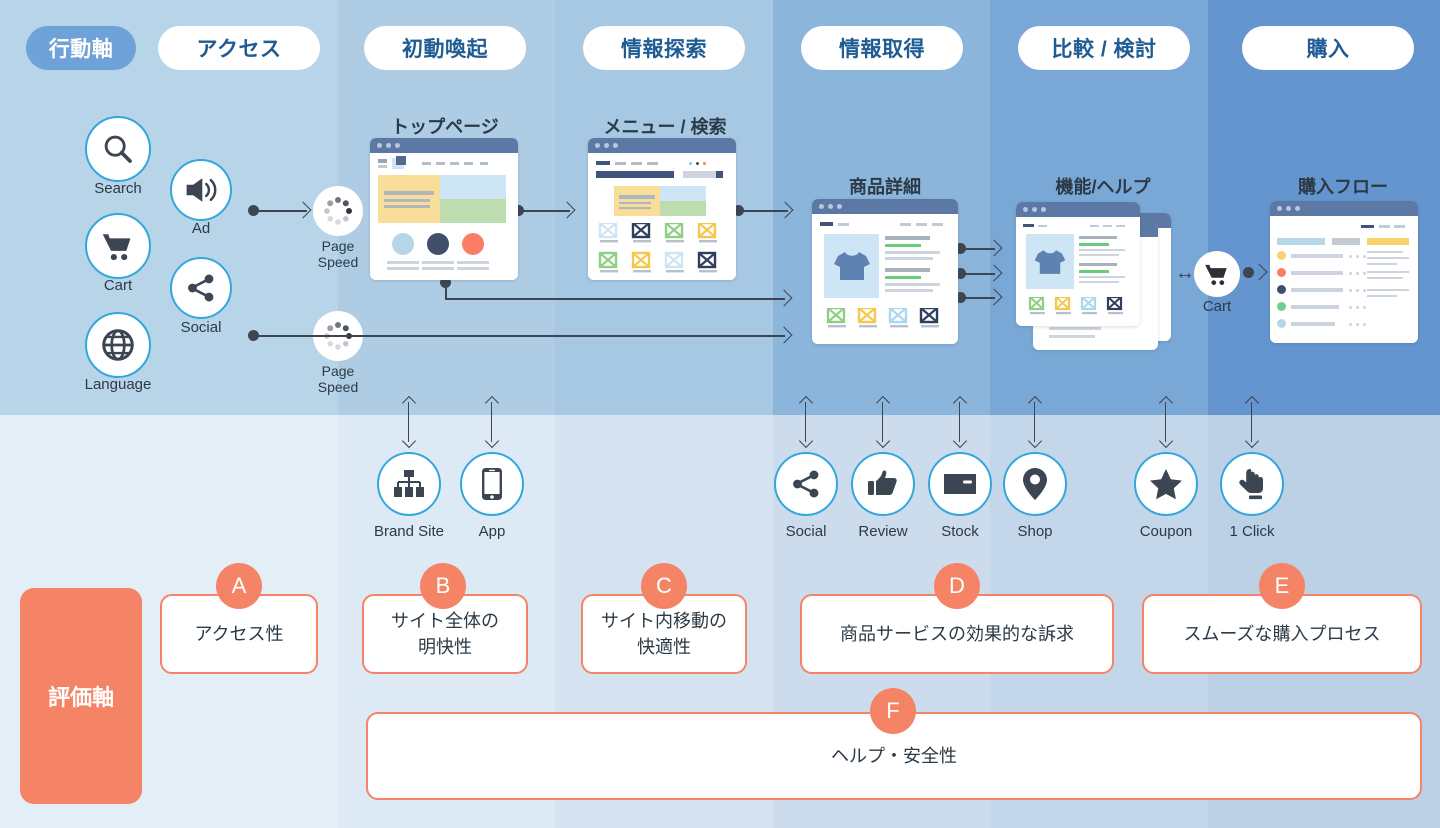 The height and width of the screenshot is (828, 1440). I want to click on icon-one-click, so click(1252, 484).